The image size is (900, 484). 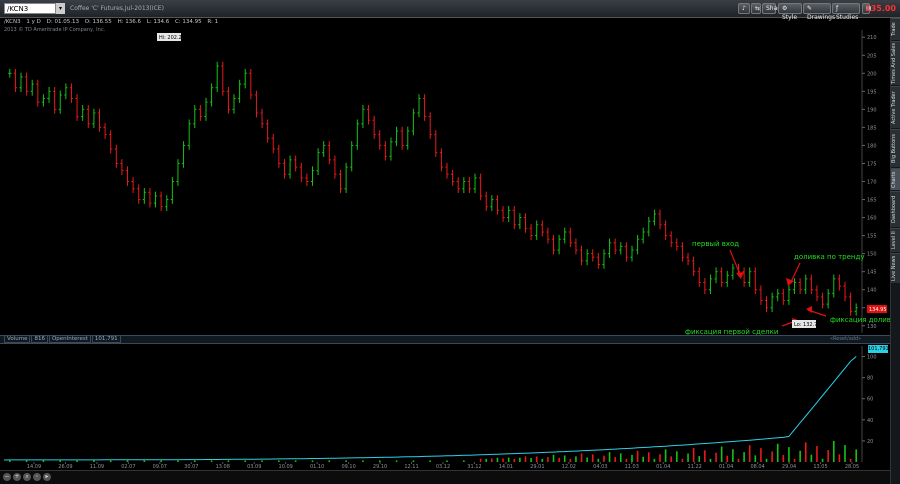 I want to click on zoom-in-icon: +, so click(x=17, y=477).